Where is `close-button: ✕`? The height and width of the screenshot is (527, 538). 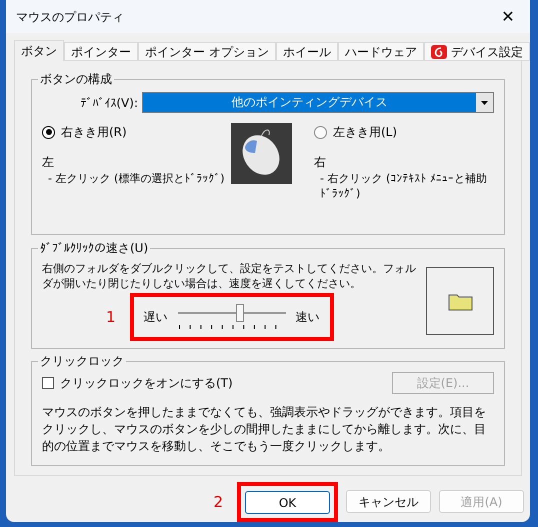 close-button: ✕ is located at coordinates (508, 16).